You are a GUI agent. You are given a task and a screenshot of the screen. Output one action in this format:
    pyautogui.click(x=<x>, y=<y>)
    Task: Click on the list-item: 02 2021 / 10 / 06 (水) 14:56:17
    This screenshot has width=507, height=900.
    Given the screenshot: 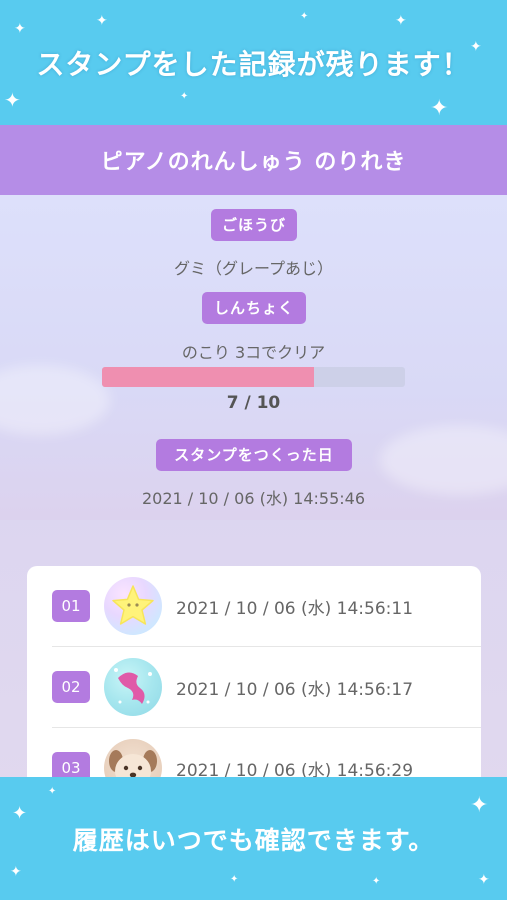 What is the action you would take?
    pyautogui.click(x=254, y=687)
    